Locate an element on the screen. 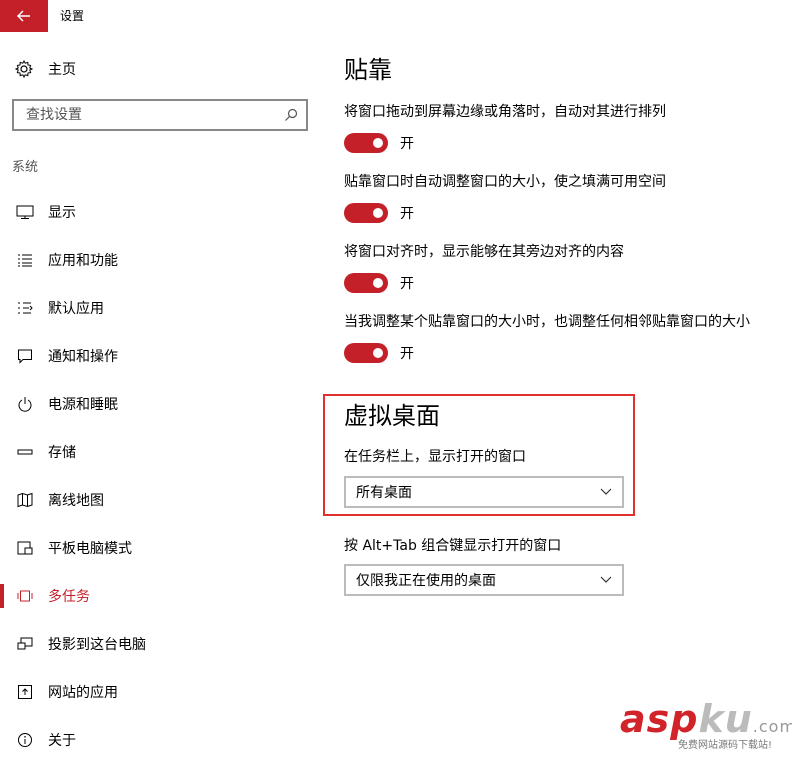 The width and height of the screenshot is (792, 764). default-apps-icon is located at coordinates (25, 308).